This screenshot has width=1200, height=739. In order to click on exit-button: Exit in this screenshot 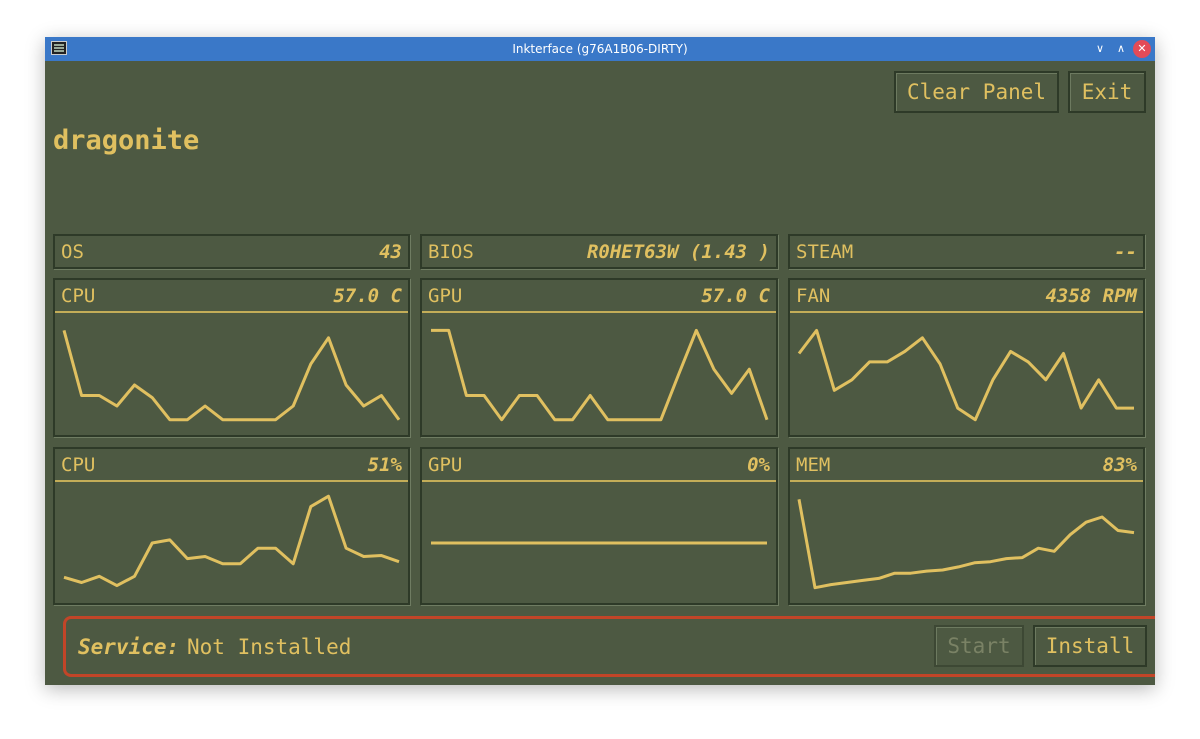, I will do `click(1107, 92)`.